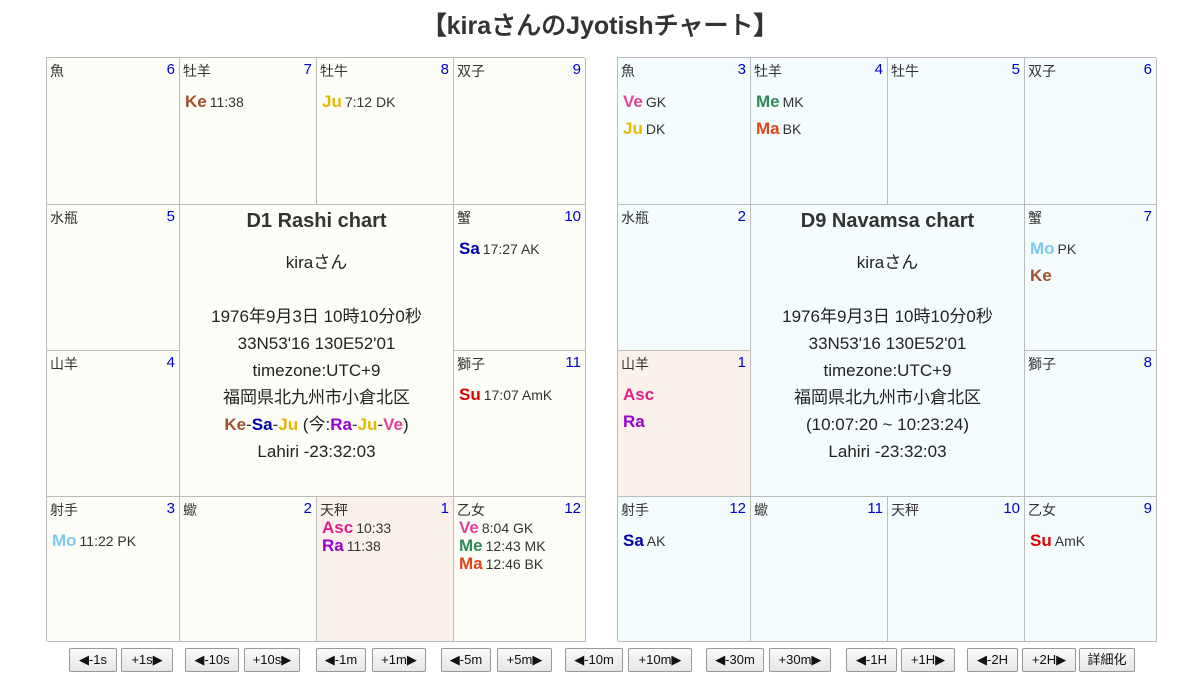  Describe the element at coordinates (316, 451) in the screenshot. I see `ayanamsa: Lahiri -23:32:03` at that location.